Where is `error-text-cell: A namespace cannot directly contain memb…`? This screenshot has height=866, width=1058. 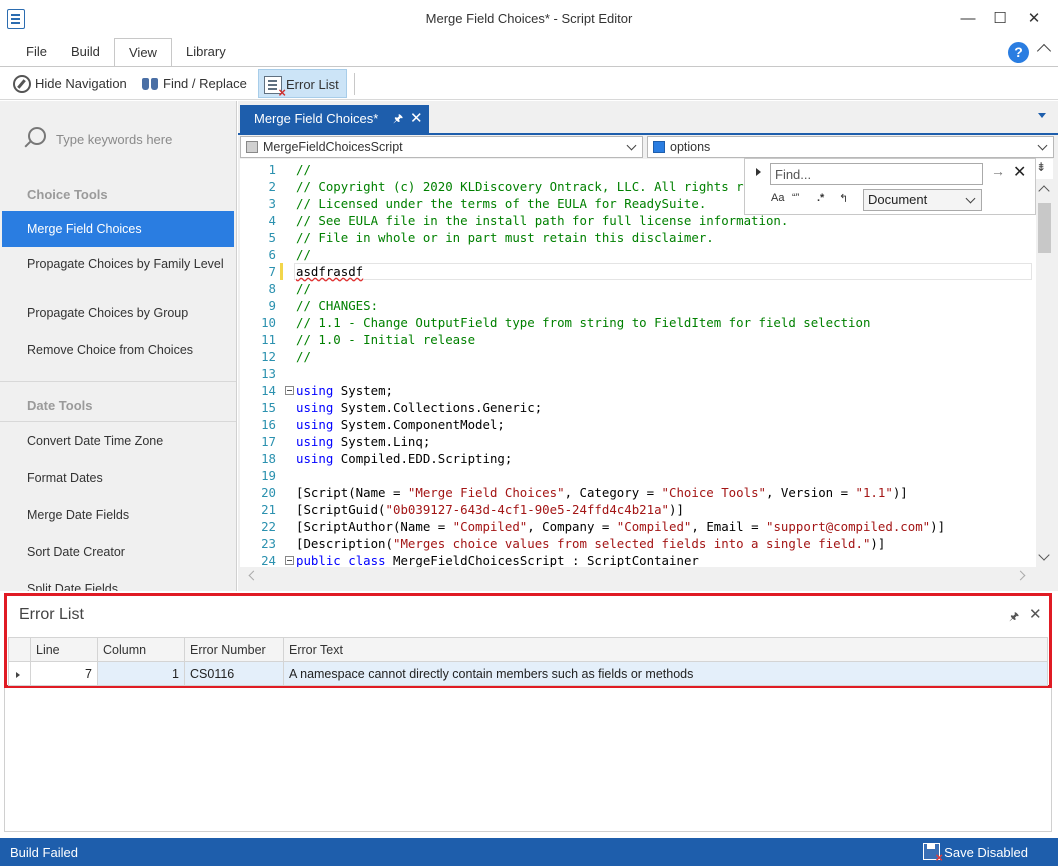 error-text-cell: A namespace cannot directly contain memb… is located at coordinates (665, 673).